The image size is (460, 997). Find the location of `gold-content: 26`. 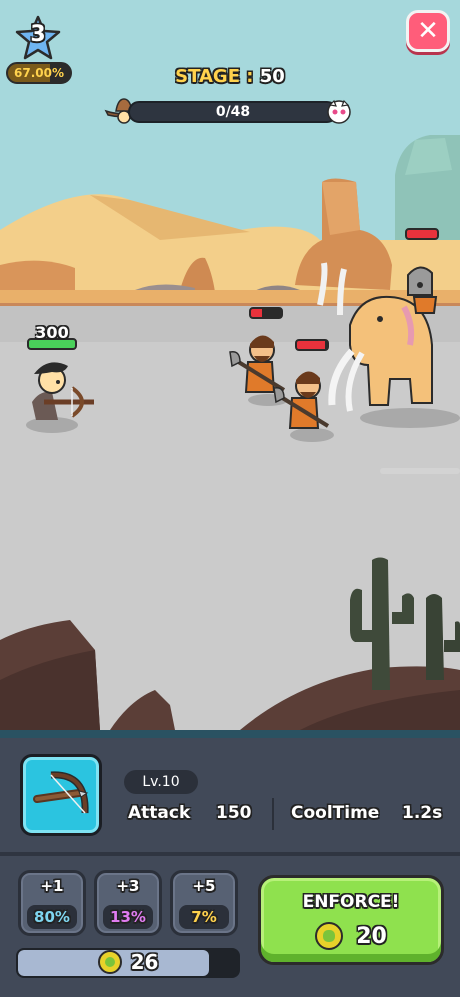

gold-content: 26 is located at coordinates (128, 963).